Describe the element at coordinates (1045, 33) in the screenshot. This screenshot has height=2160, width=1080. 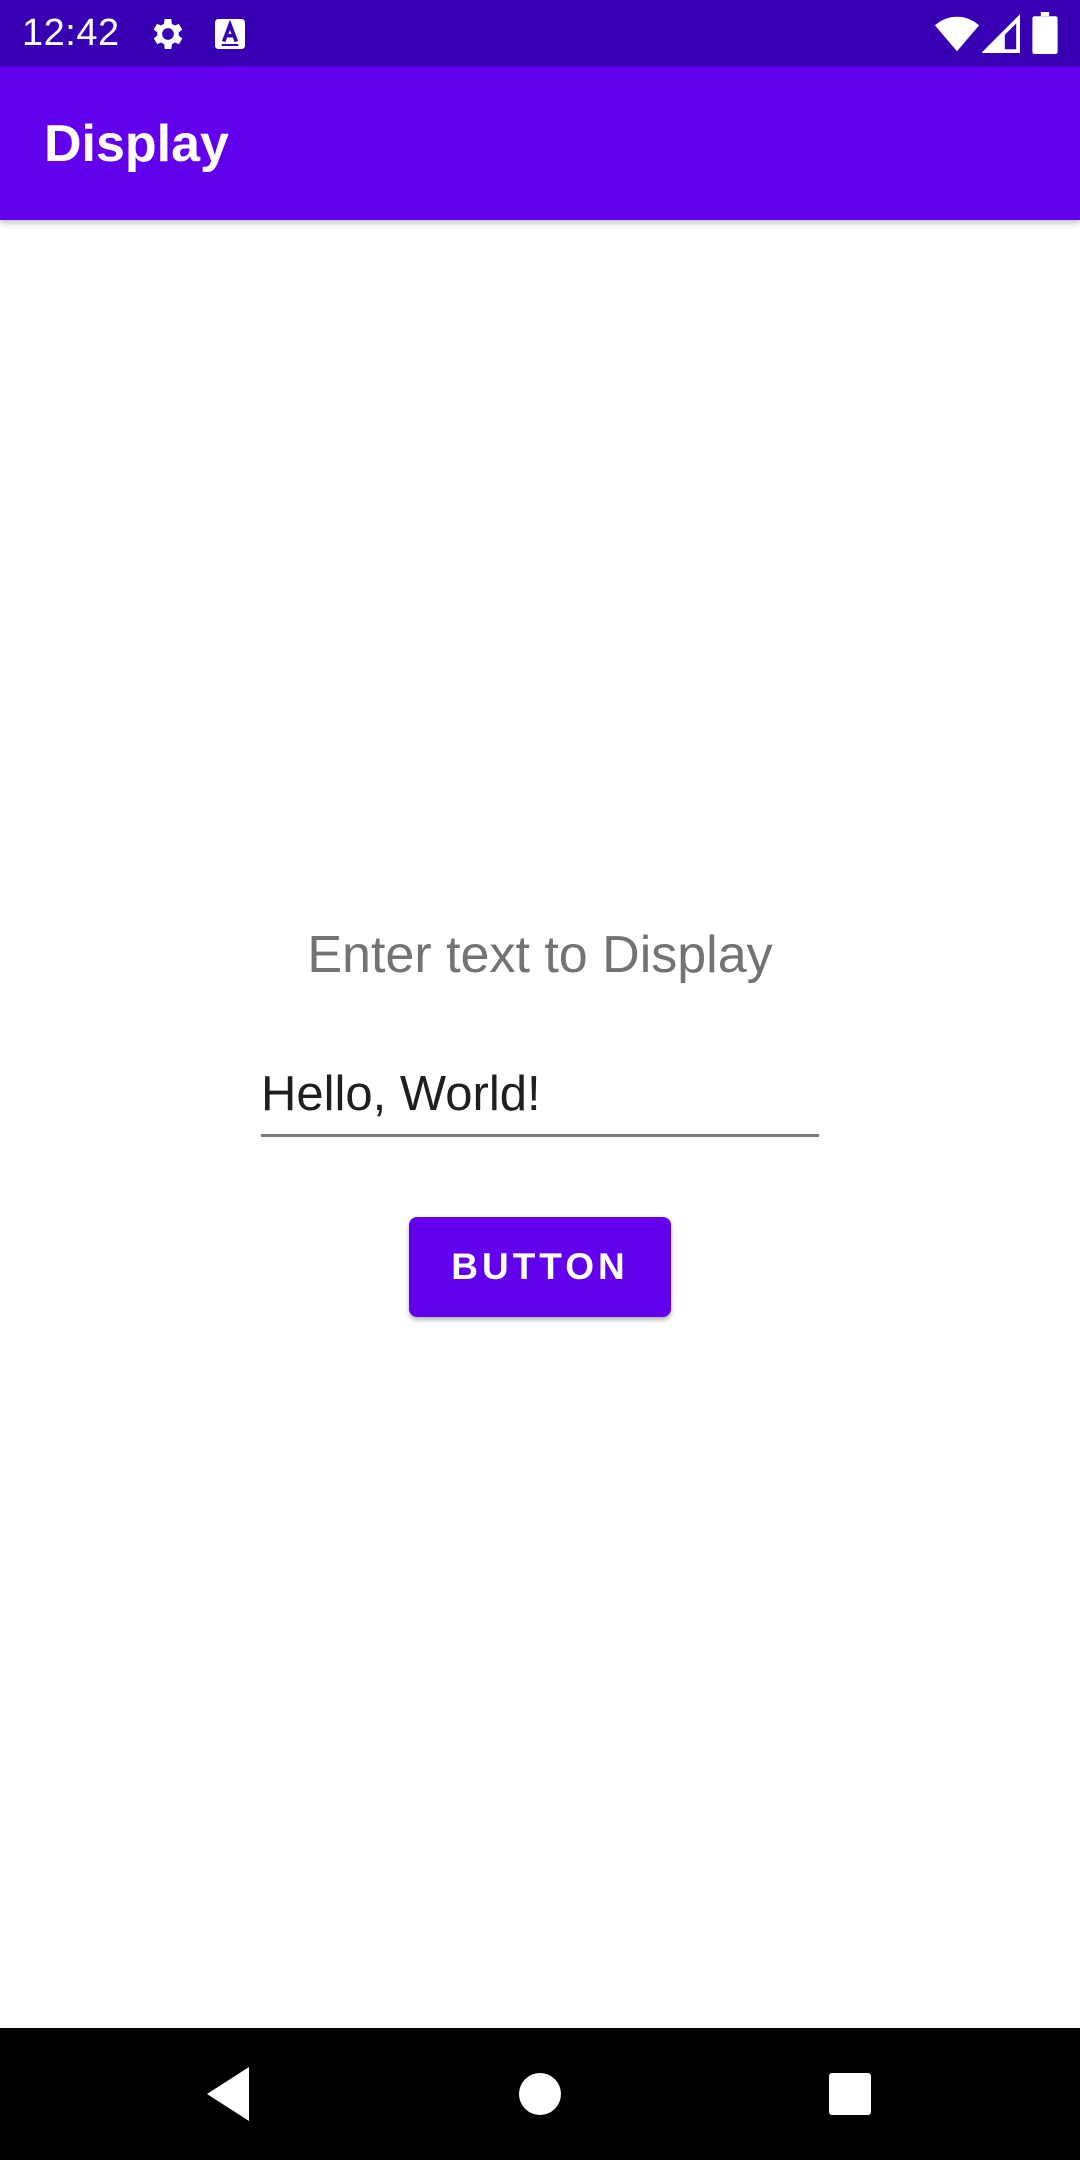
I see `battery-icon` at that location.